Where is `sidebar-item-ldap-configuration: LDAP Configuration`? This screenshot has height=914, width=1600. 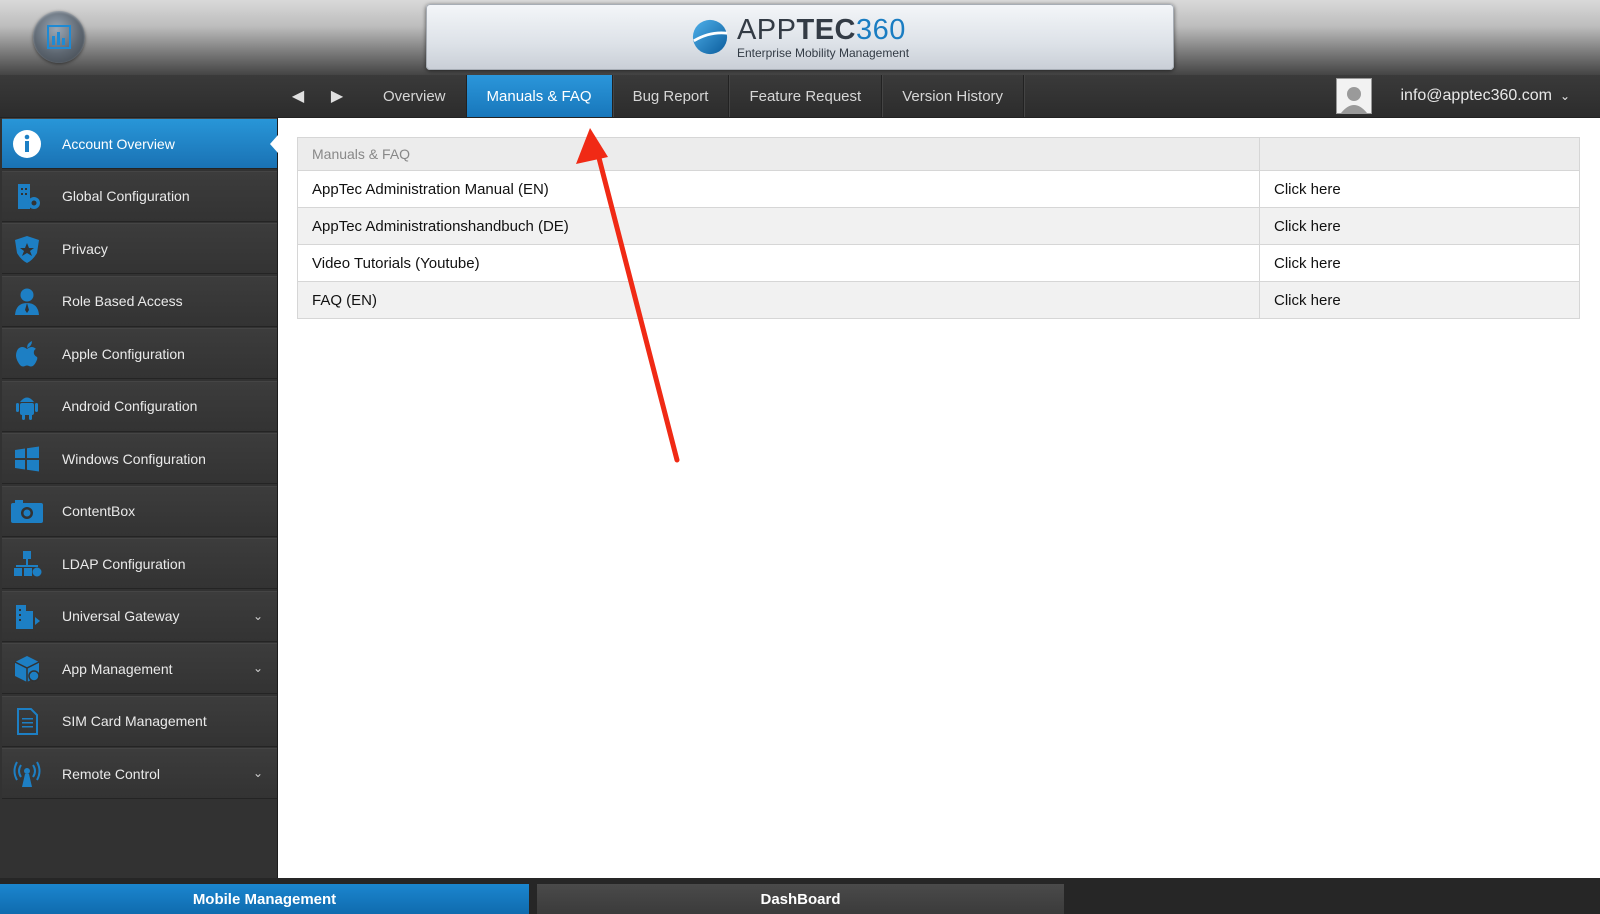 sidebar-item-ldap-configuration: LDAP Configuration is located at coordinates (139, 563).